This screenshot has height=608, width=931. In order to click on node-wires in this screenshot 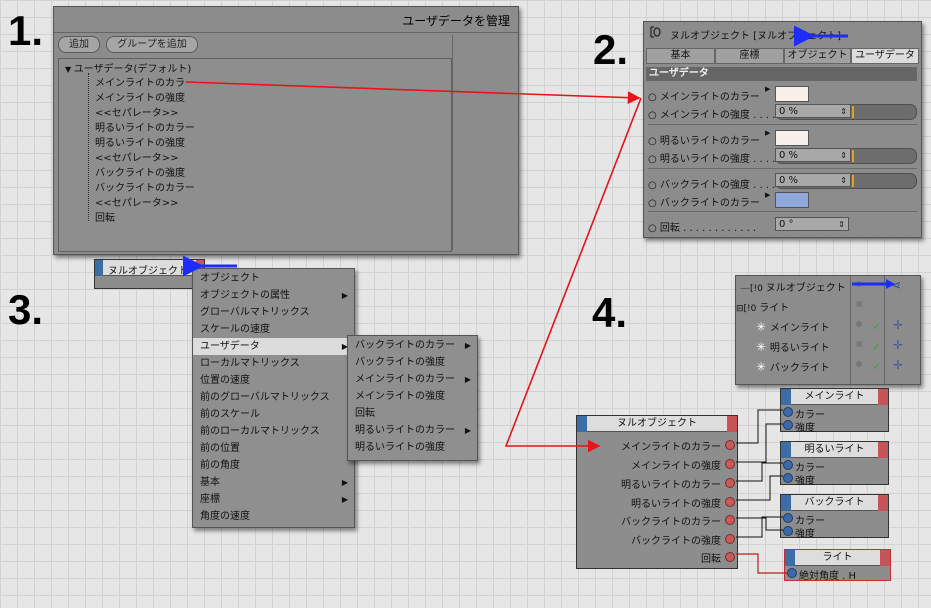, I will do `click(759, 473)`.